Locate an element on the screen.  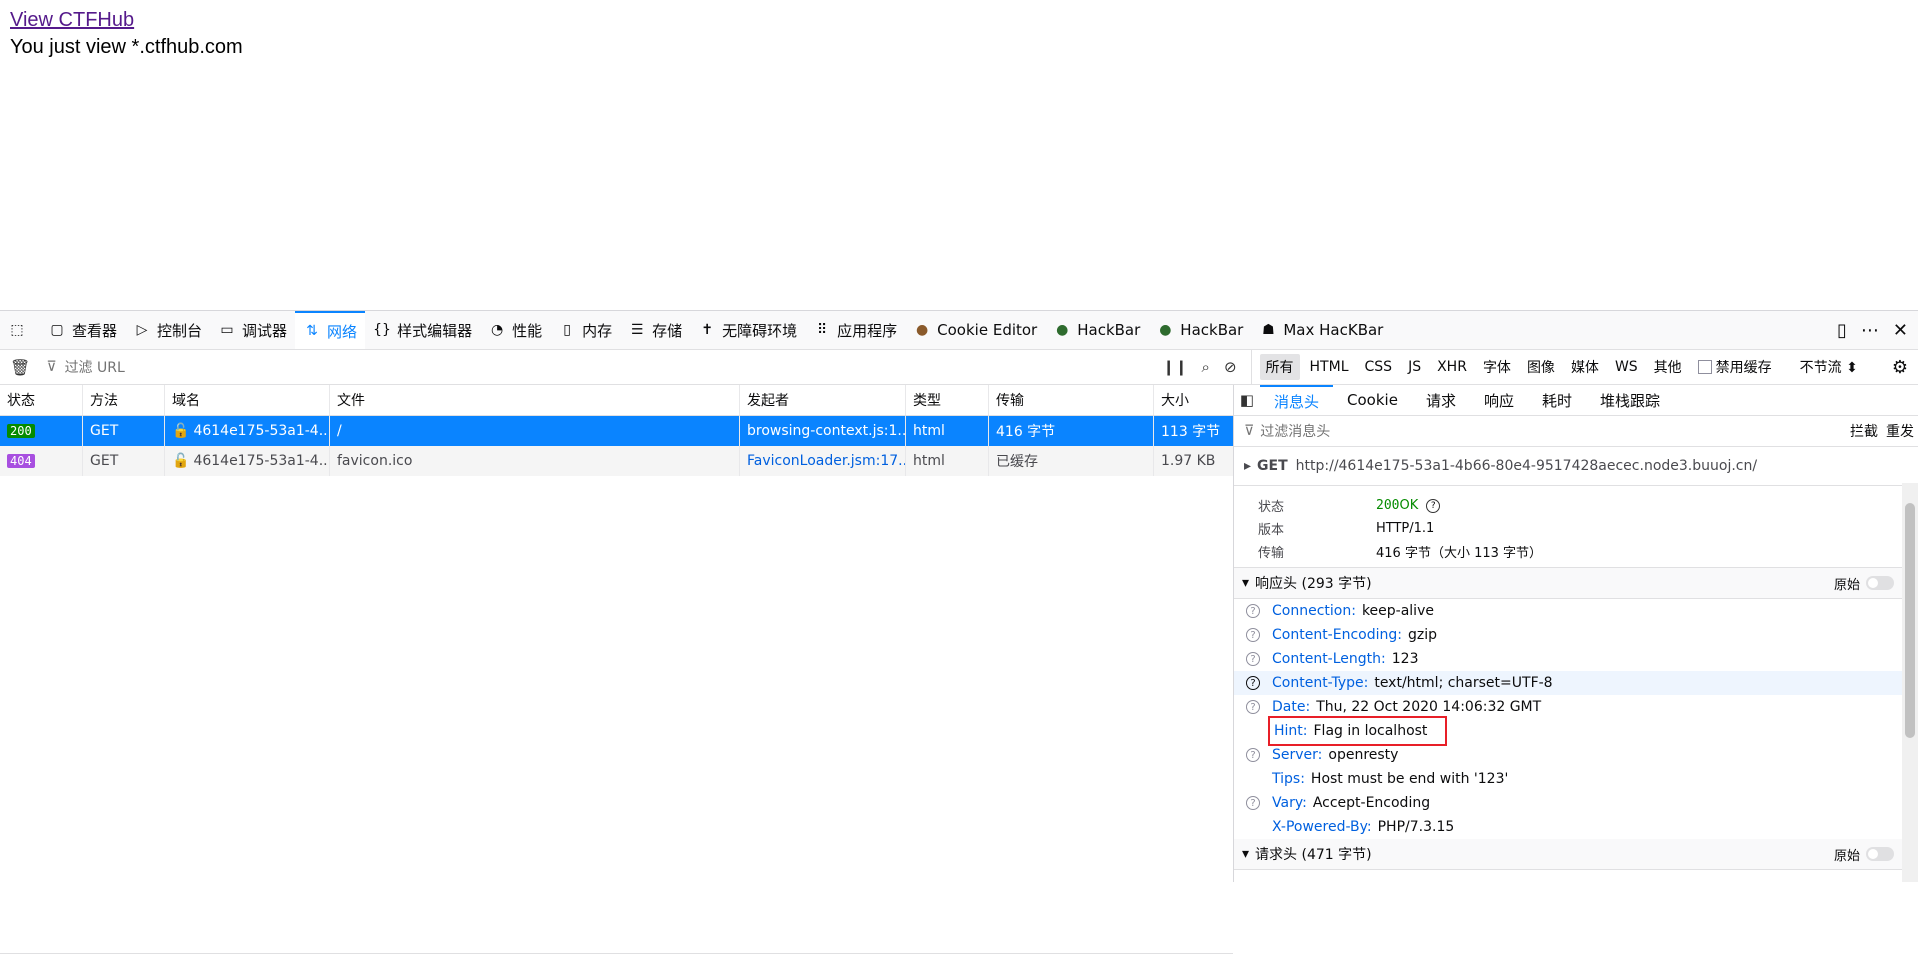
filter-html: HTML is located at coordinates (1329, 367).